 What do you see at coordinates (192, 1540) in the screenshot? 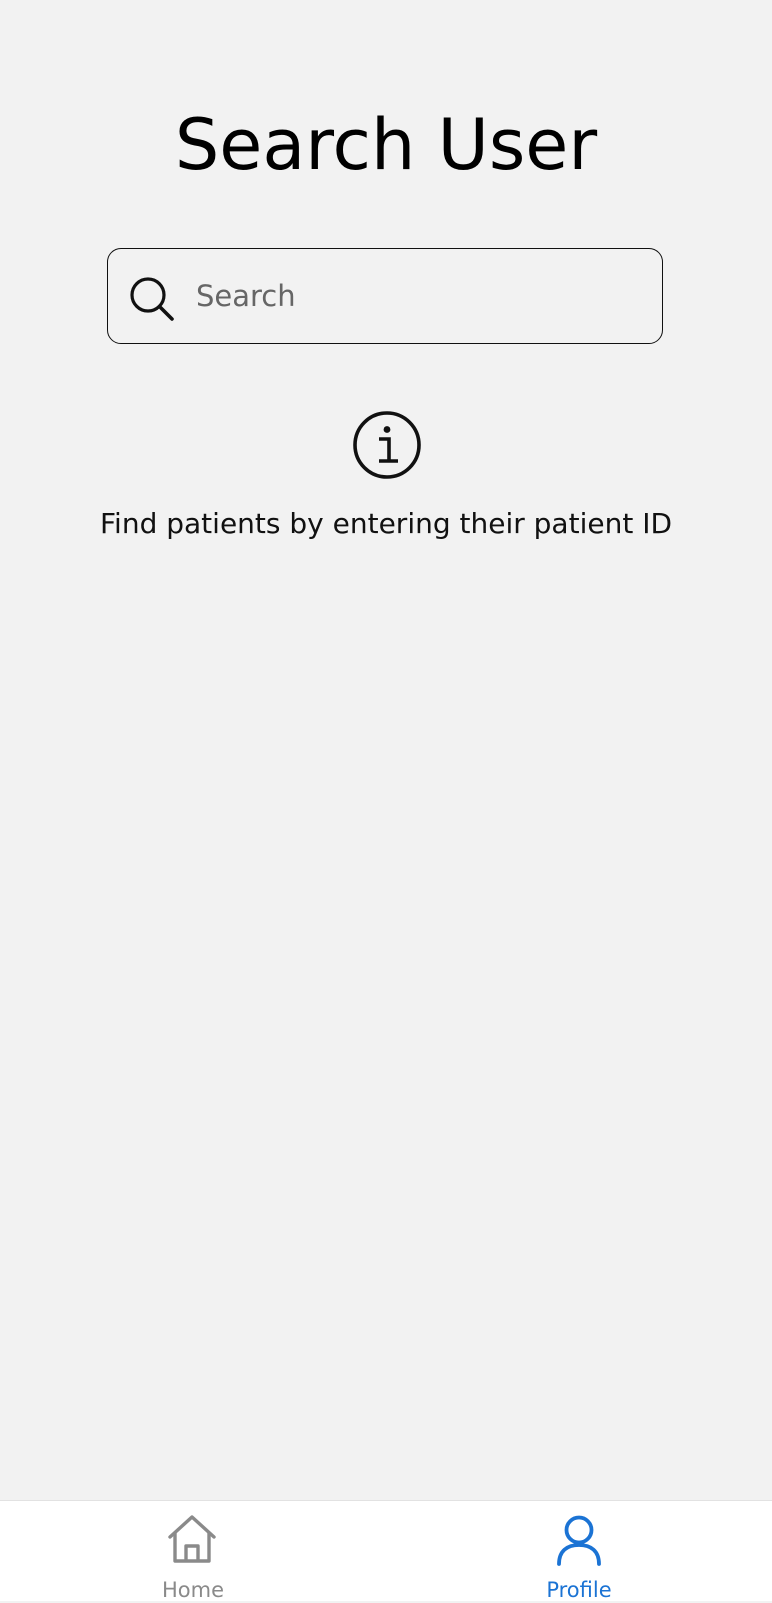
I see `home-icon` at bounding box center [192, 1540].